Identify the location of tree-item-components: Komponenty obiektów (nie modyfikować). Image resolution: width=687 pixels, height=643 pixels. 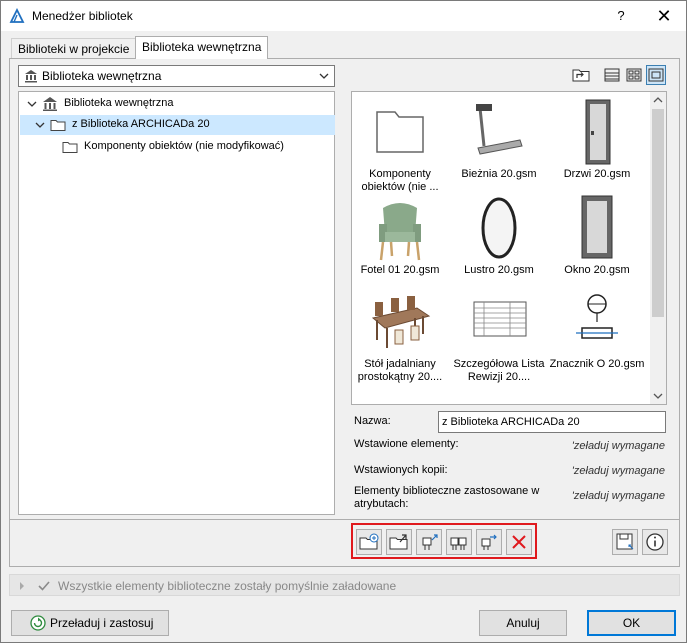
(177, 147).